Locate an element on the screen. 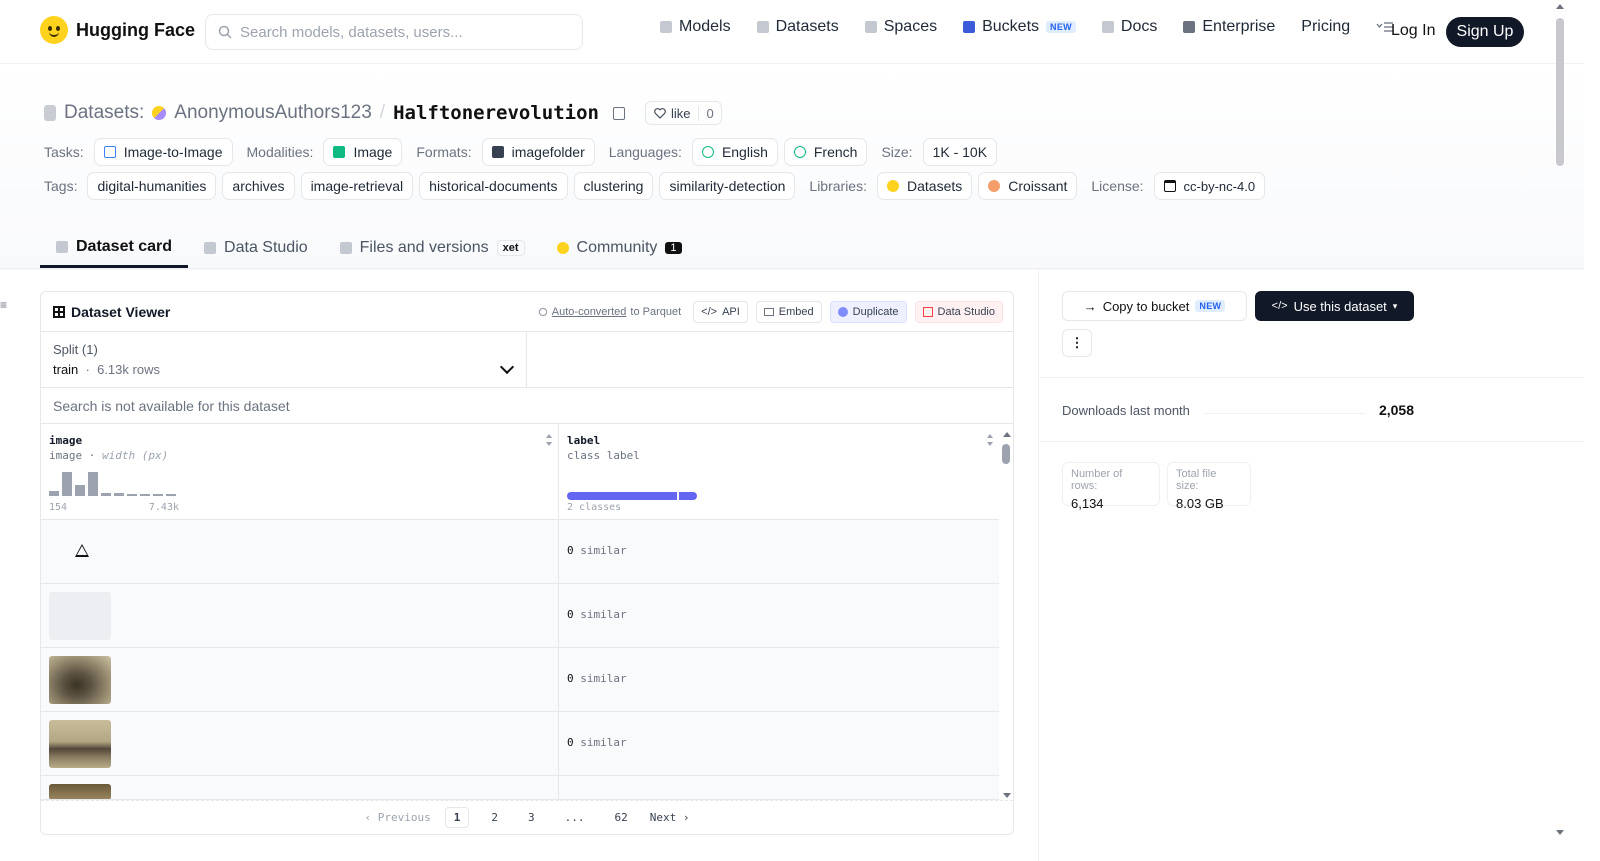 The height and width of the screenshot is (861, 1600). owner-avatar is located at coordinates (159, 113).